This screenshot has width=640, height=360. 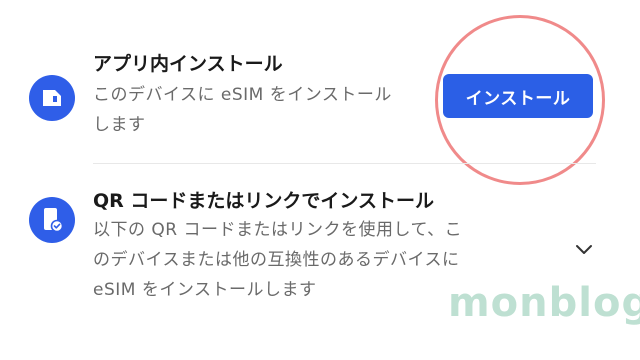 I want to click on chevron-down-icon, so click(x=584, y=250).